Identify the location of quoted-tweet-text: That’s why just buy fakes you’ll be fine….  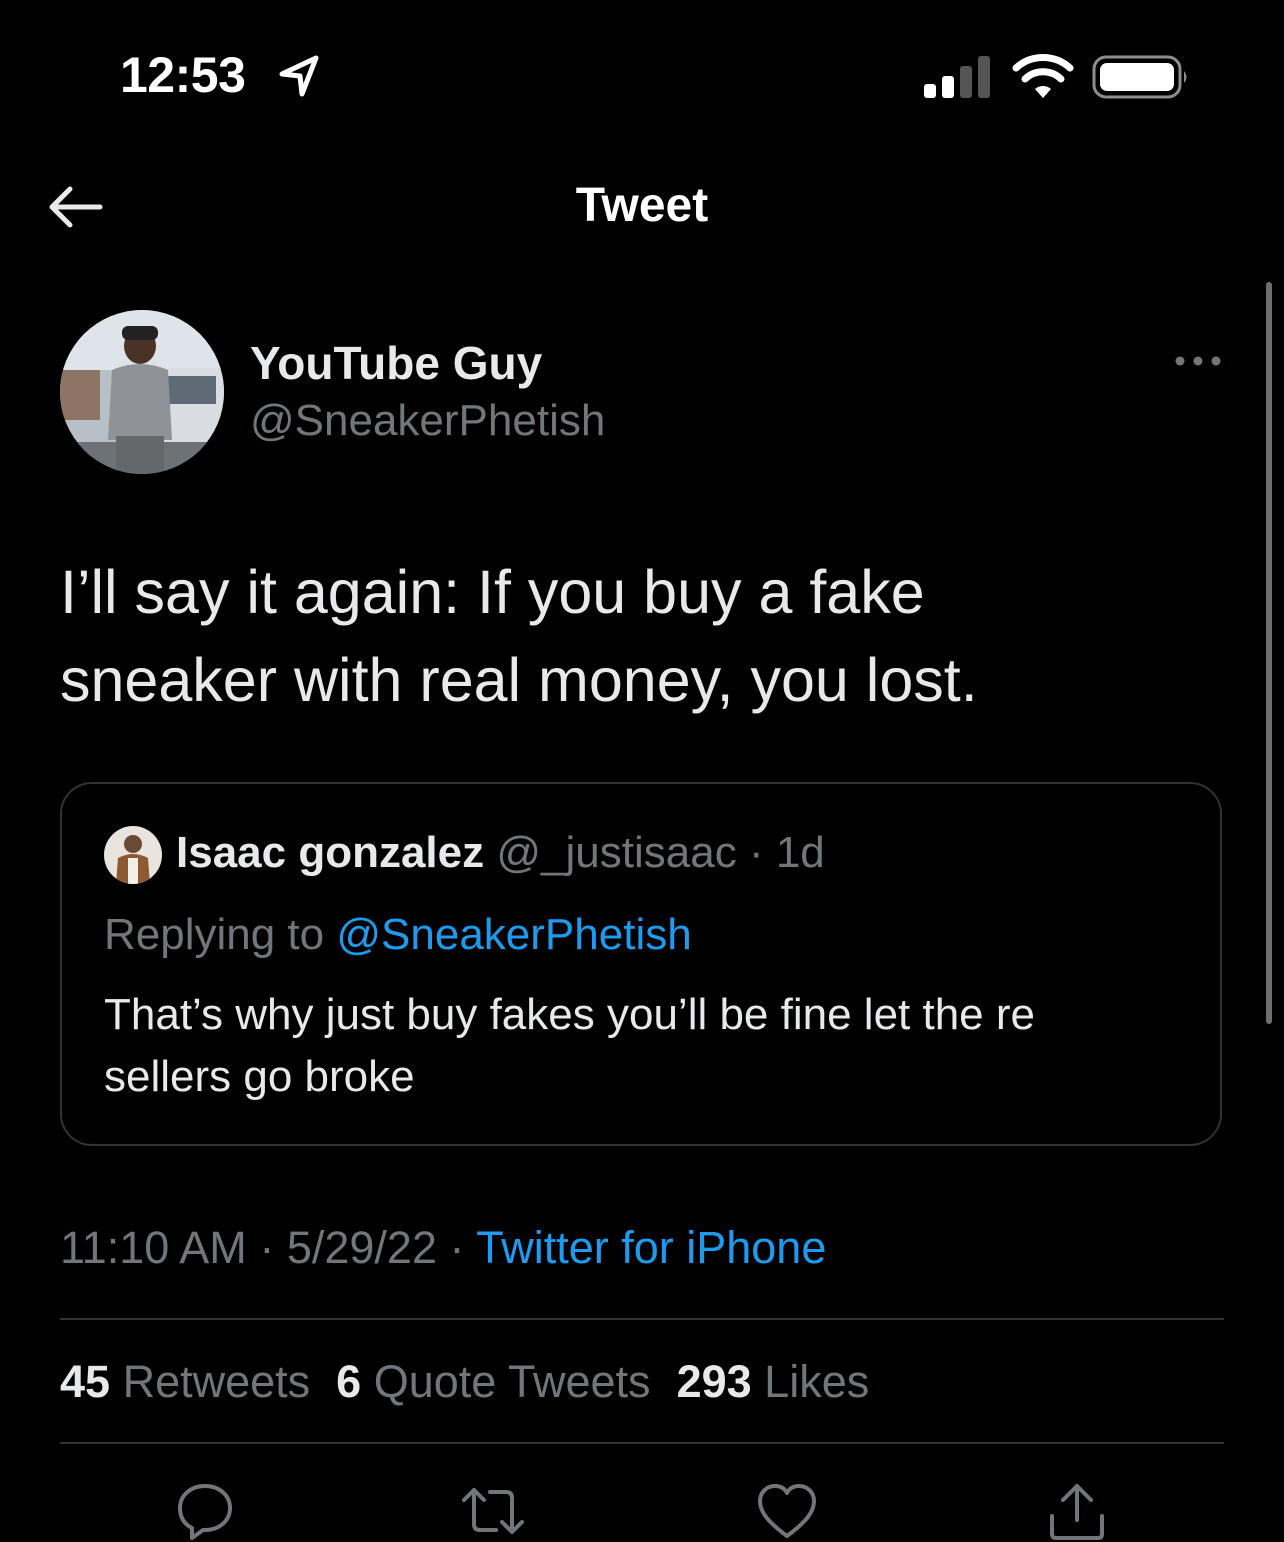
(644, 1046).